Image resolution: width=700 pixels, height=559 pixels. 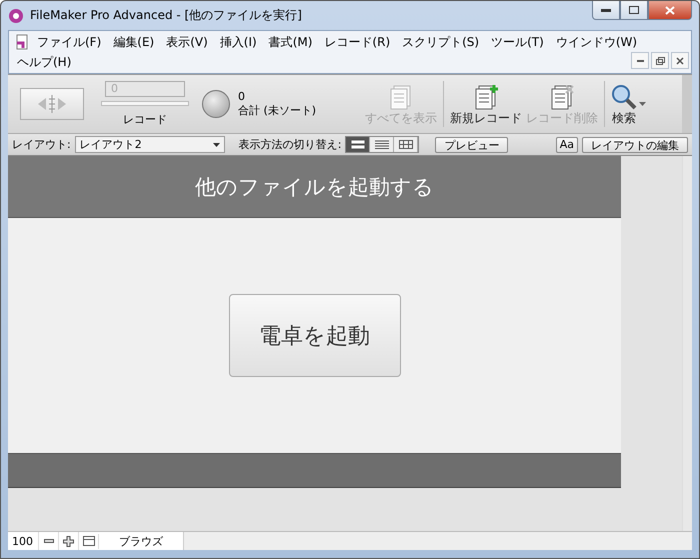 What do you see at coordinates (216, 144) in the screenshot?
I see `caret-icon` at bounding box center [216, 144].